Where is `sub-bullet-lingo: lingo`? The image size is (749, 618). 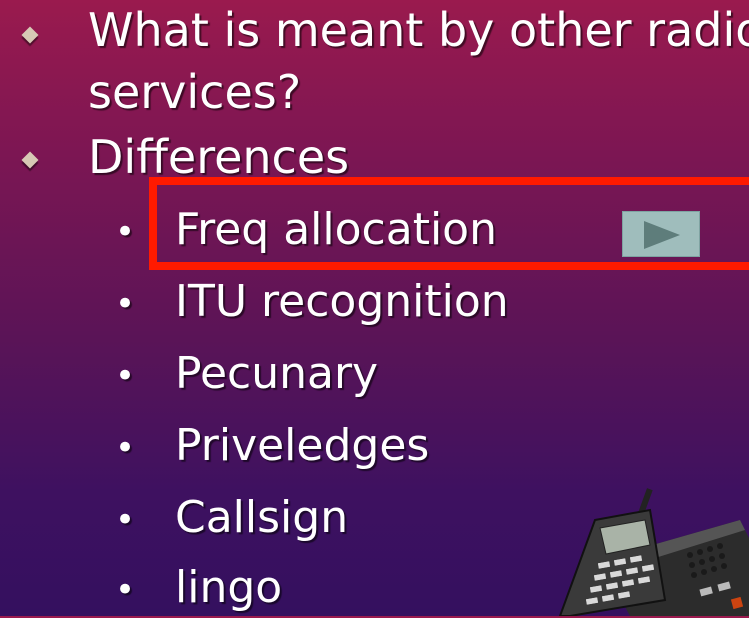
sub-bullet-lingo: lingo is located at coordinates (229, 587).